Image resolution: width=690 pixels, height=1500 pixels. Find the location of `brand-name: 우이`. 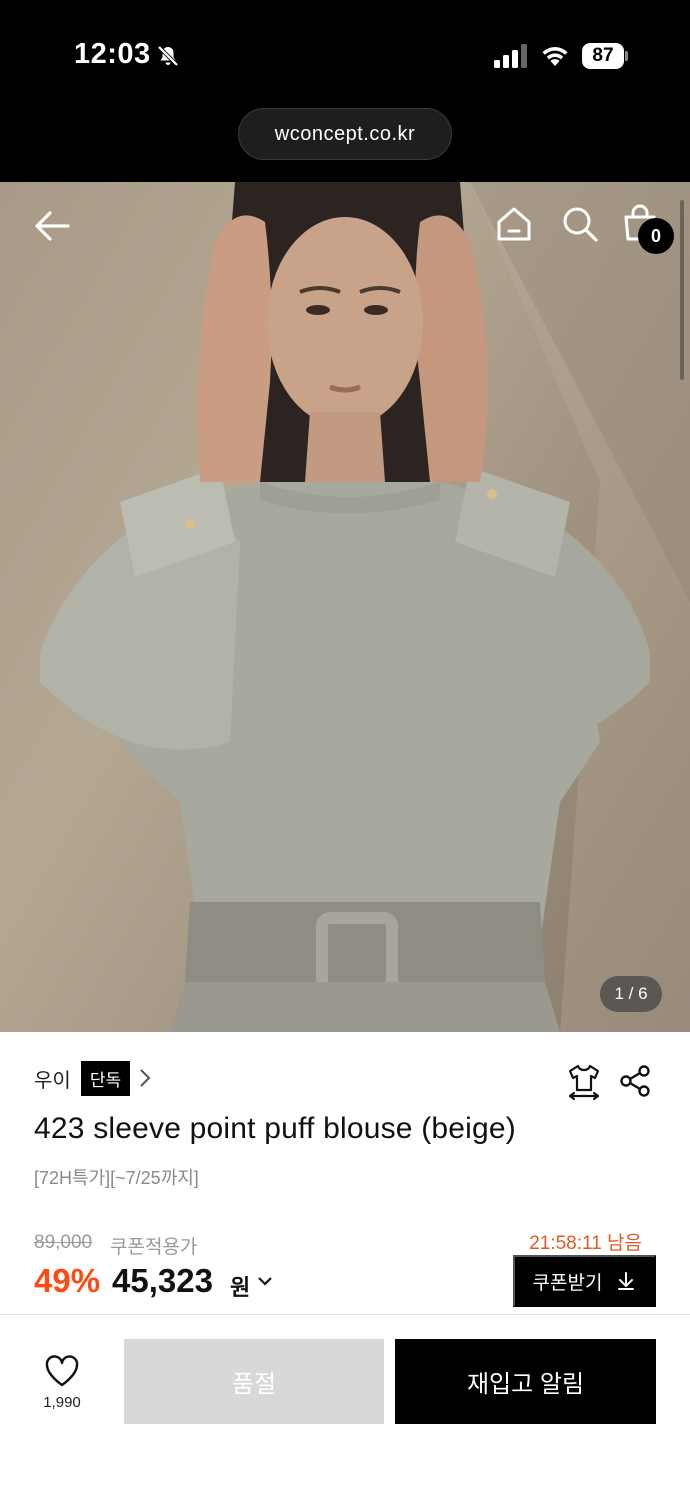

brand-name: 우이 is located at coordinates (52, 1078).